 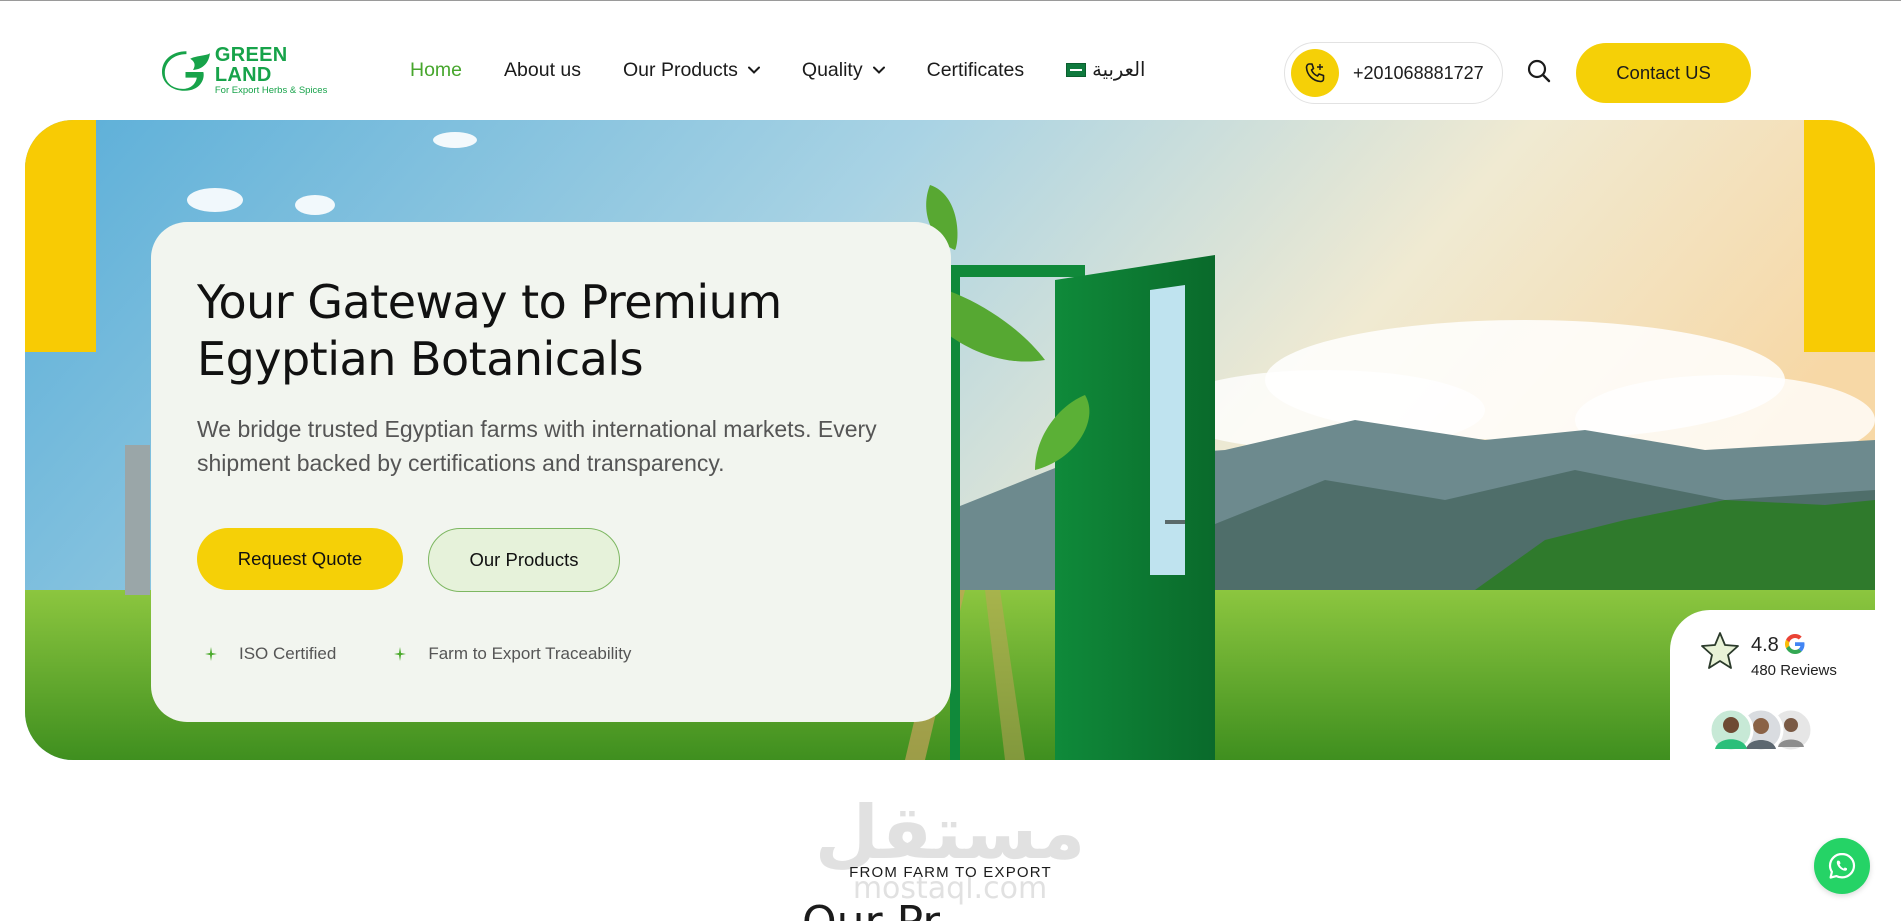 I want to click on brand-wordmark: GREEN LAND For Export Herbs & Spices, so click(x=278, y=71).